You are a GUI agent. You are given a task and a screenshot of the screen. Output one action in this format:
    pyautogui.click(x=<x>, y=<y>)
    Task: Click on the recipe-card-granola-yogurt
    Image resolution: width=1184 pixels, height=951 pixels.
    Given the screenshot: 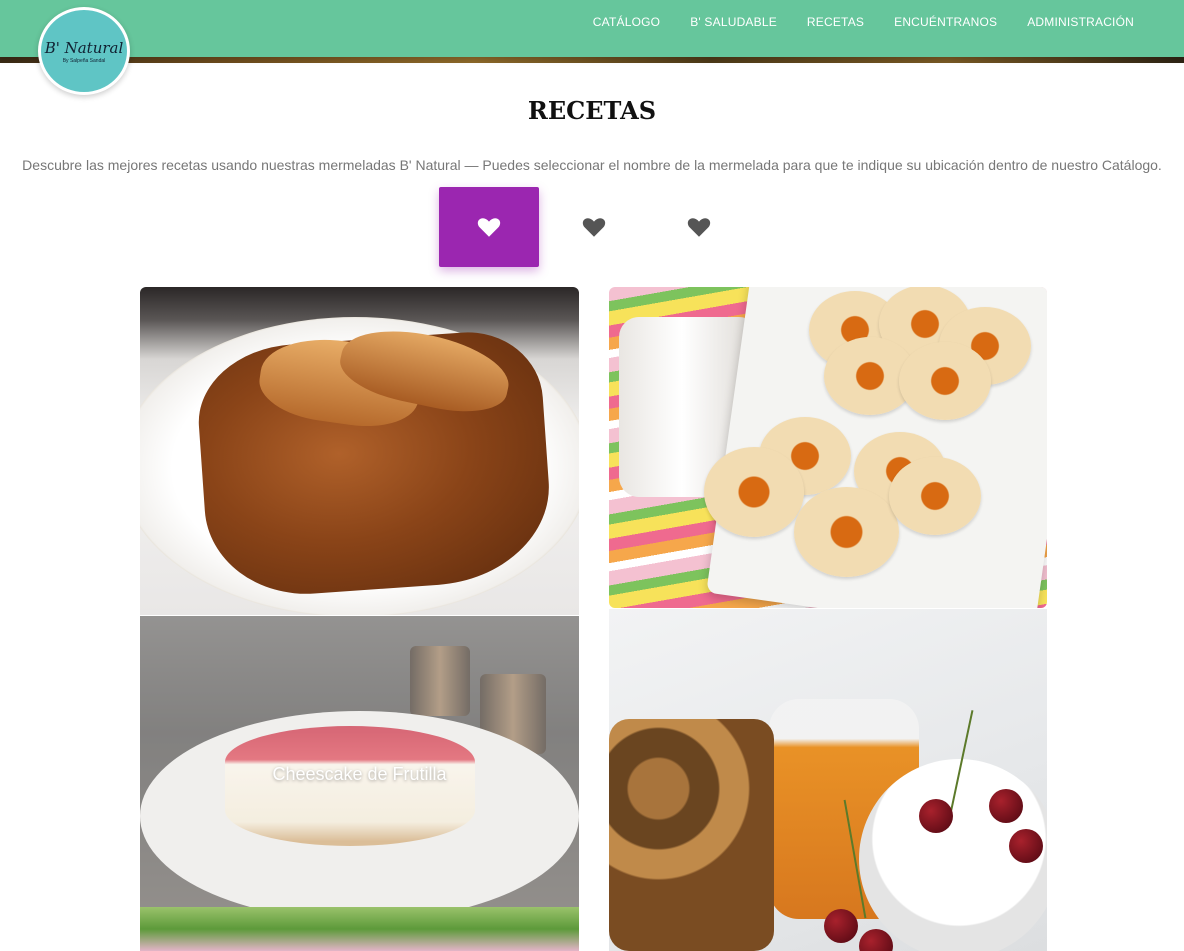 What is the action you would take?
    pyautogui.click(x=828, y=780)
    